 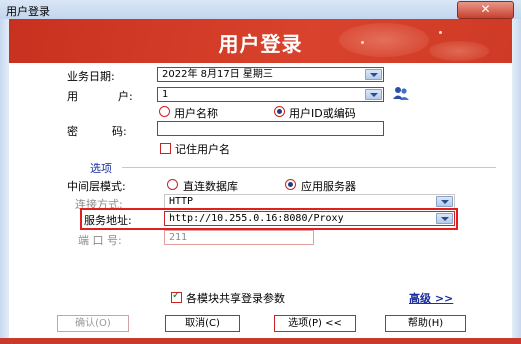 What do you see at coordinates (290, 184) in the screenshot?
I see `radio-app-server` at bounding box center [290, 184].